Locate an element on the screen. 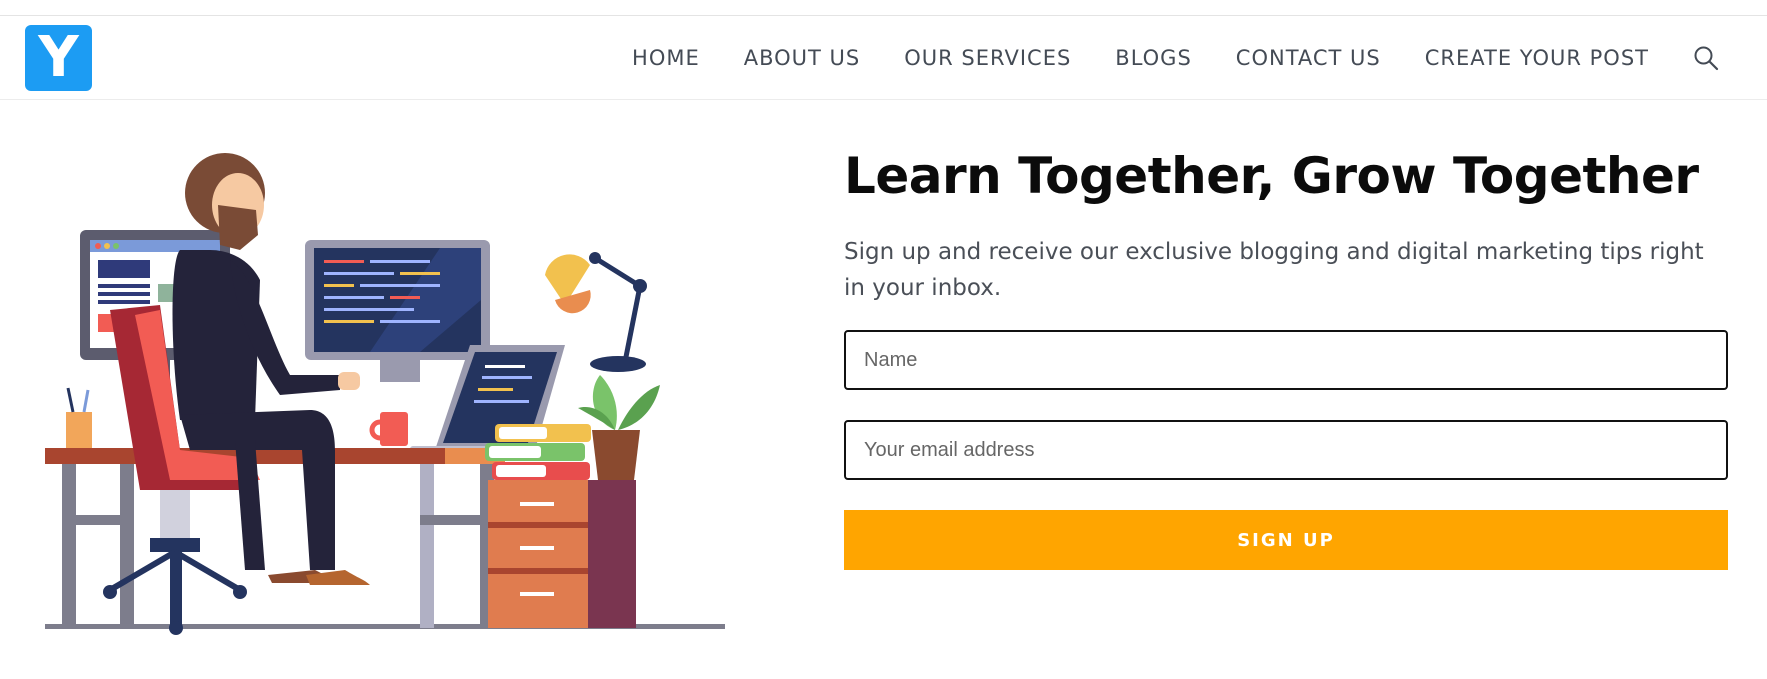 This screenshot has height=679, width=1767. nav-home: HOME is located at coordinates (666, 58).